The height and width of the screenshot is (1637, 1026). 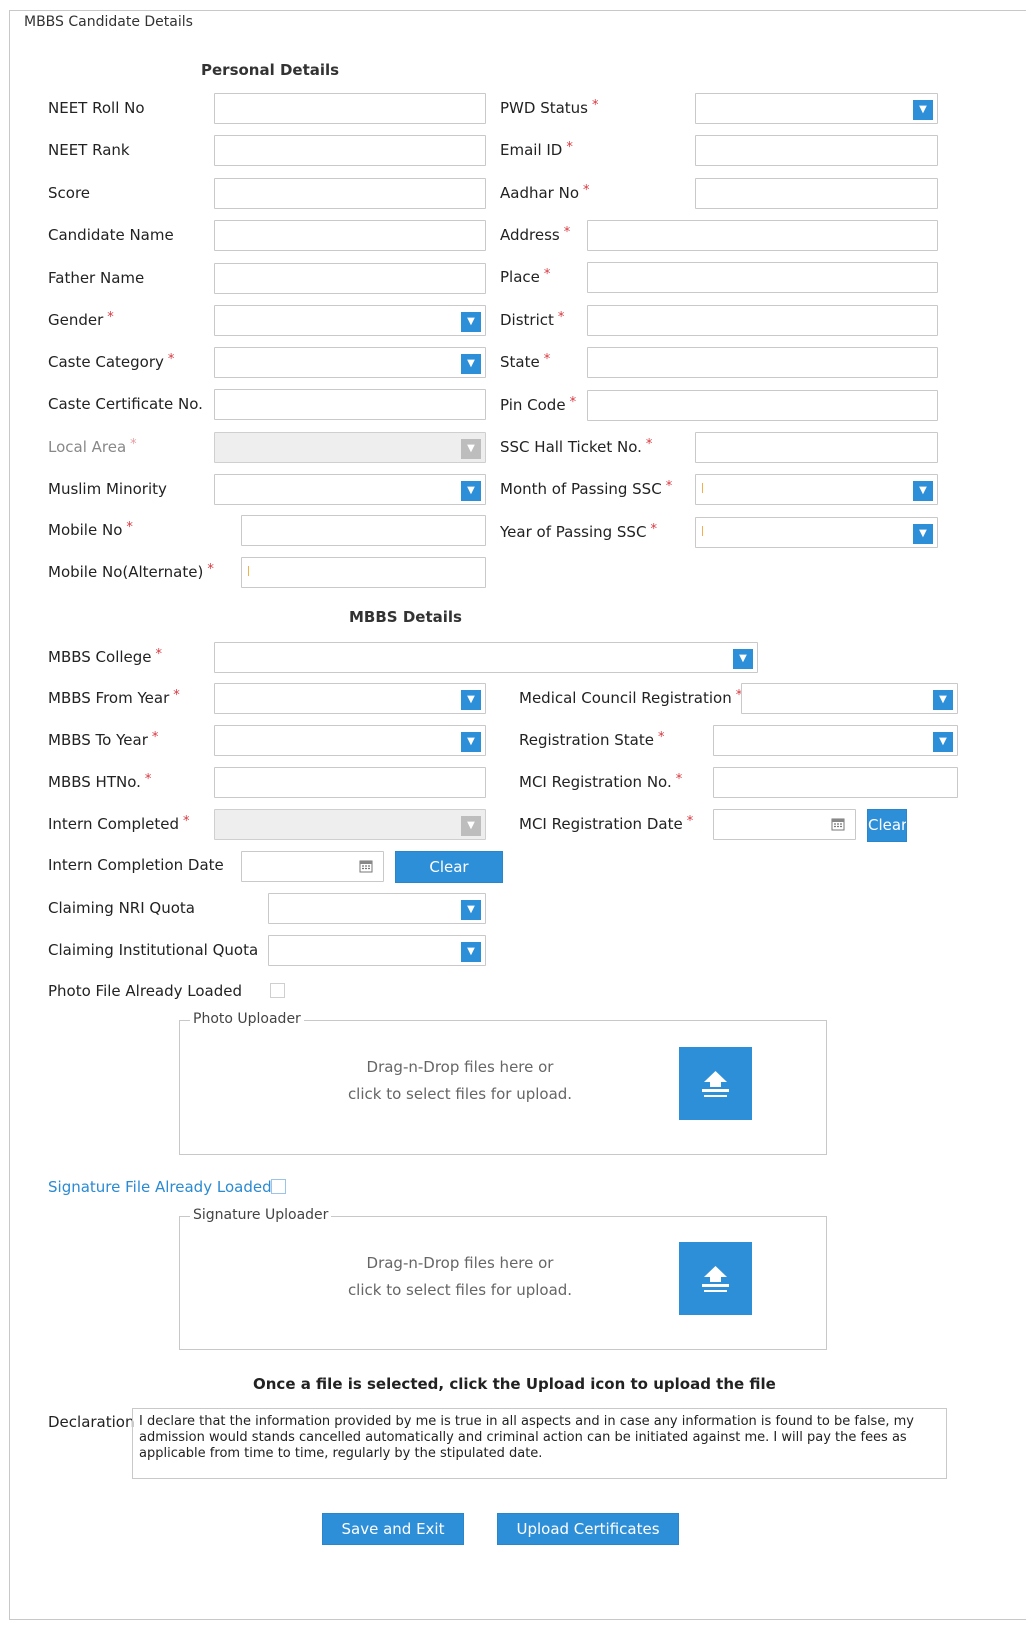 I want to click on medical-council-registration-select: ▼, so click(x=849, y=698).